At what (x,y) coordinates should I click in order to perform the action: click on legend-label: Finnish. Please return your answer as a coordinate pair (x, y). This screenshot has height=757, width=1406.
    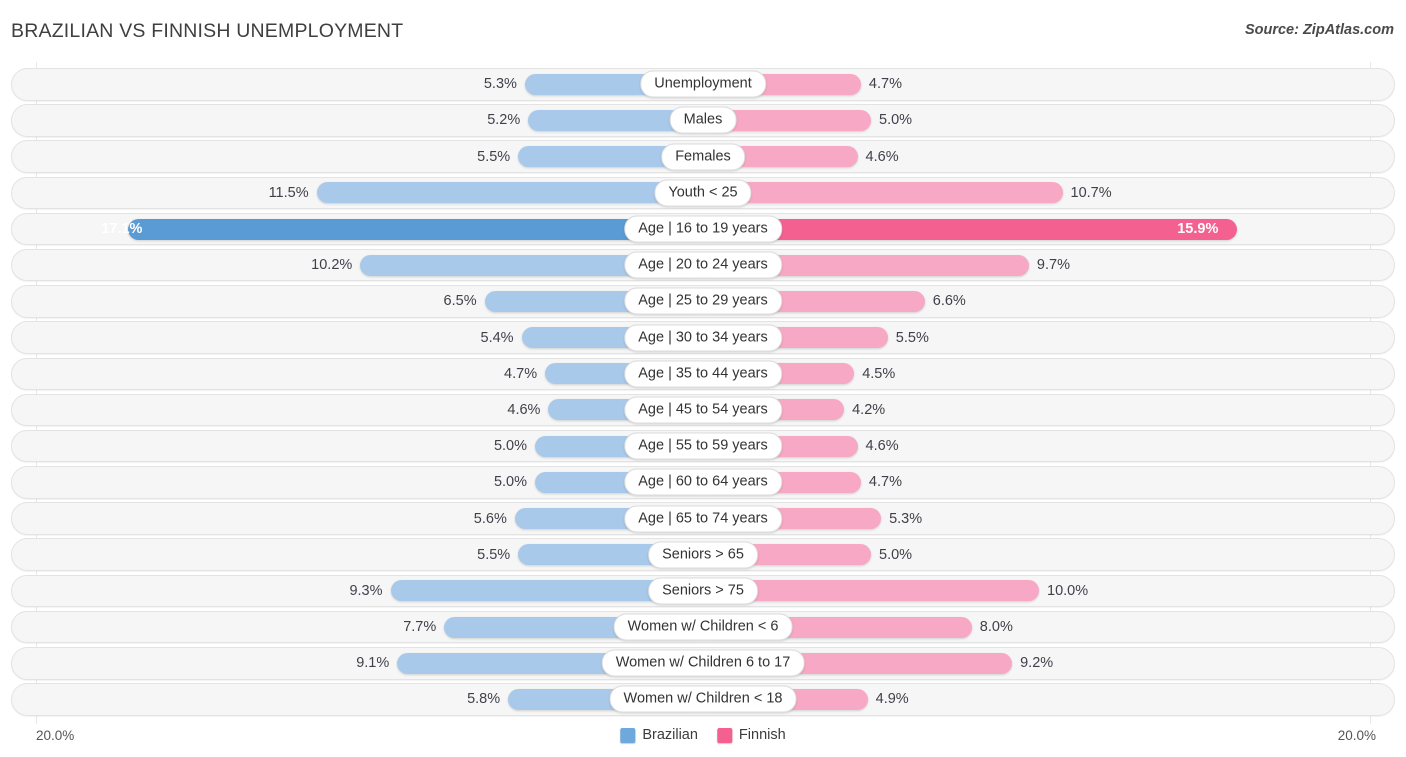
    Looking at the image, I should click on (762, 735).